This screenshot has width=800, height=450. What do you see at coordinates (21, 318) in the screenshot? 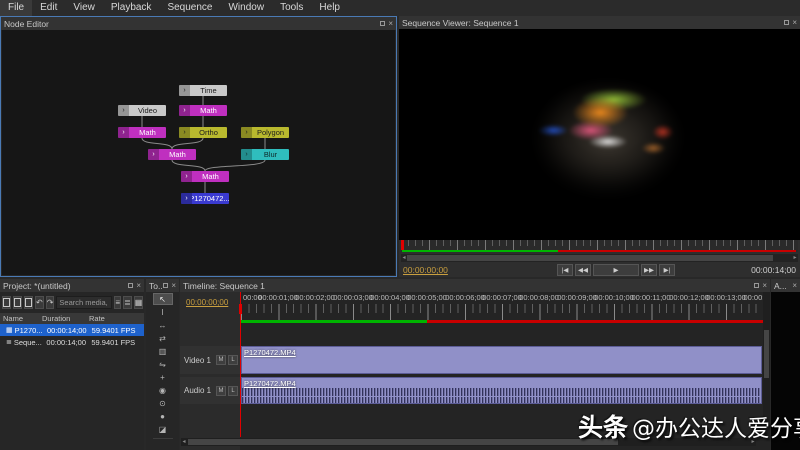
I see `column-name: Name` at bounding box center [21, 318].